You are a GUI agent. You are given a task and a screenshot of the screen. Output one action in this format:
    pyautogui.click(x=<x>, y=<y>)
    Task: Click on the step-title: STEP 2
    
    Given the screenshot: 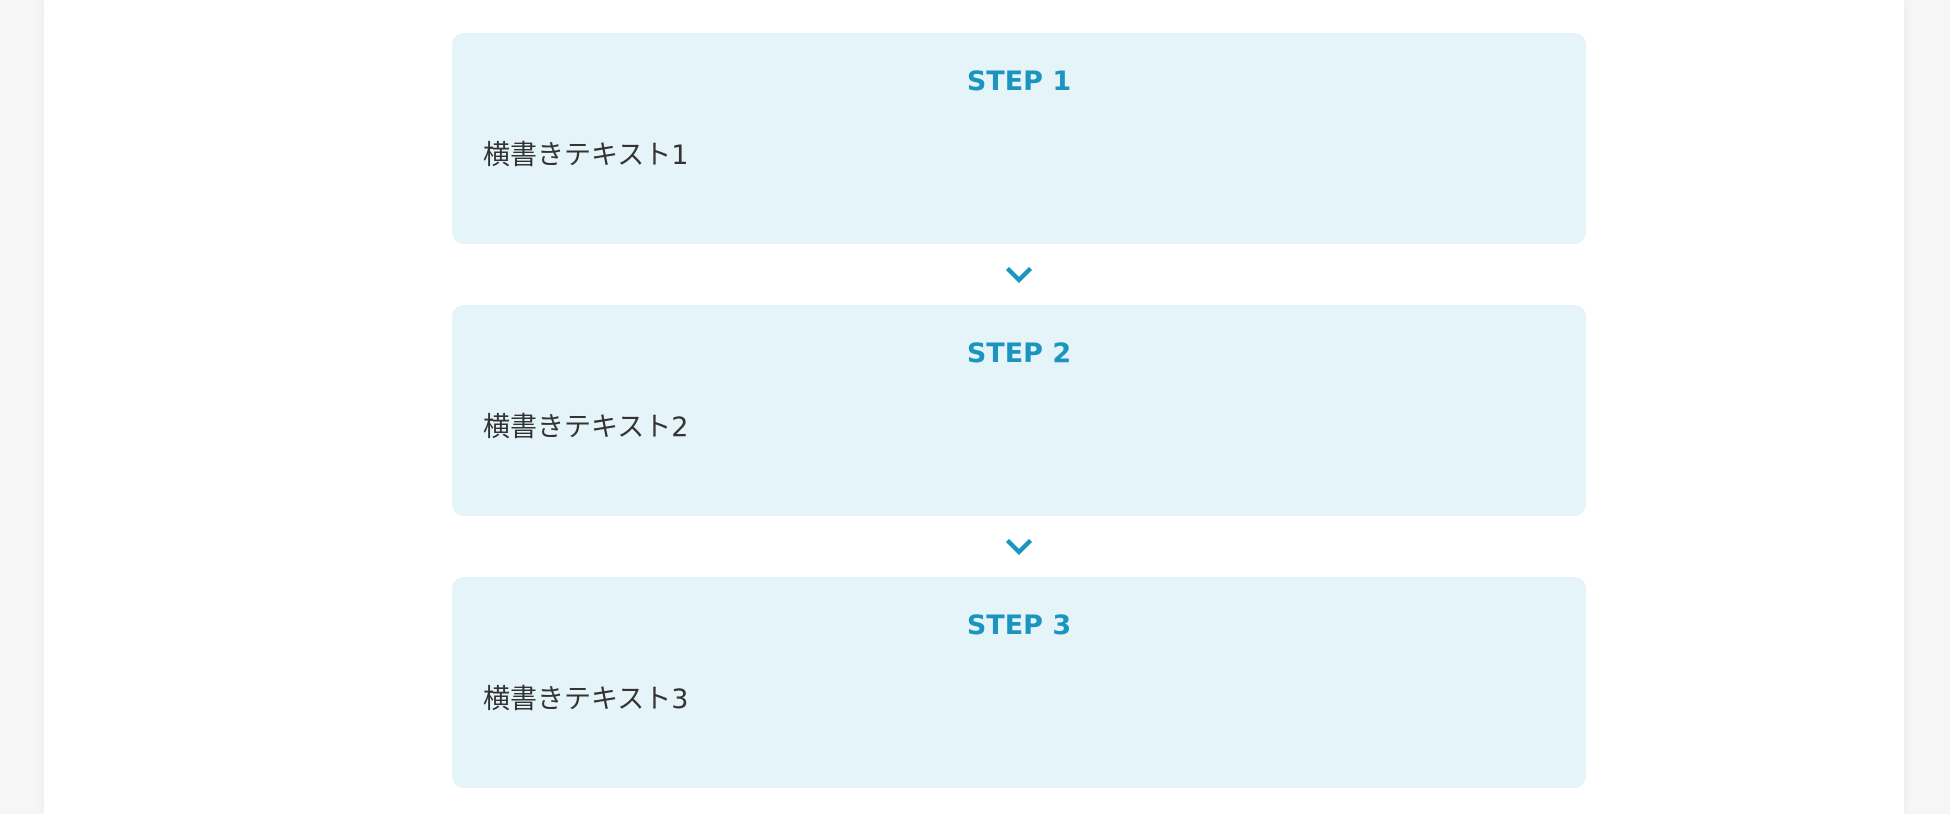 What is the action you would take?
    pyautogui.click(x=1019, y=353)
    